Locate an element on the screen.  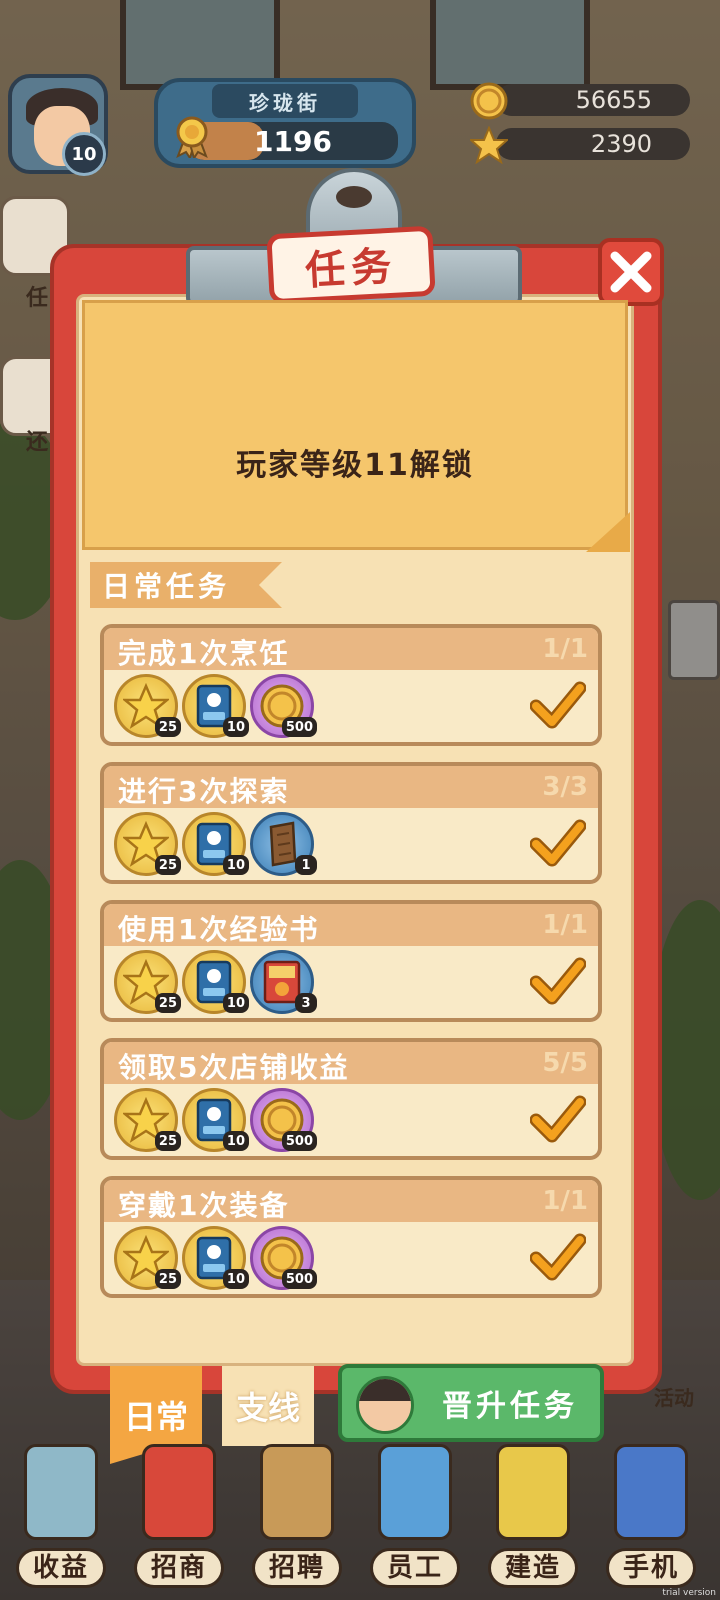
task-card: 进行3次探索 3/3 25 10 1 is located at coordinates (351, 823).